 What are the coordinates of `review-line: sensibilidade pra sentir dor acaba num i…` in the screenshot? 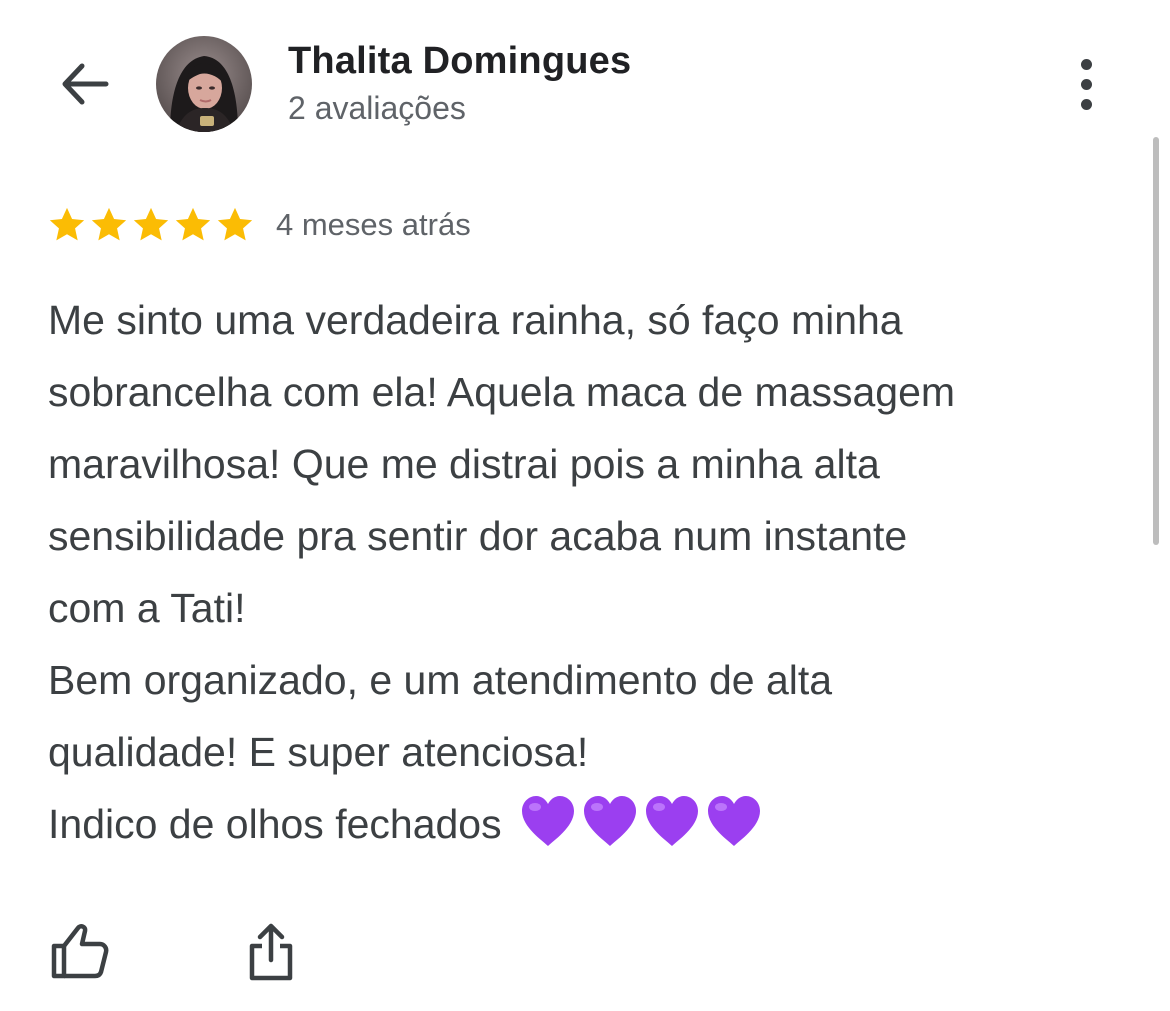 It's located at (478, 536).